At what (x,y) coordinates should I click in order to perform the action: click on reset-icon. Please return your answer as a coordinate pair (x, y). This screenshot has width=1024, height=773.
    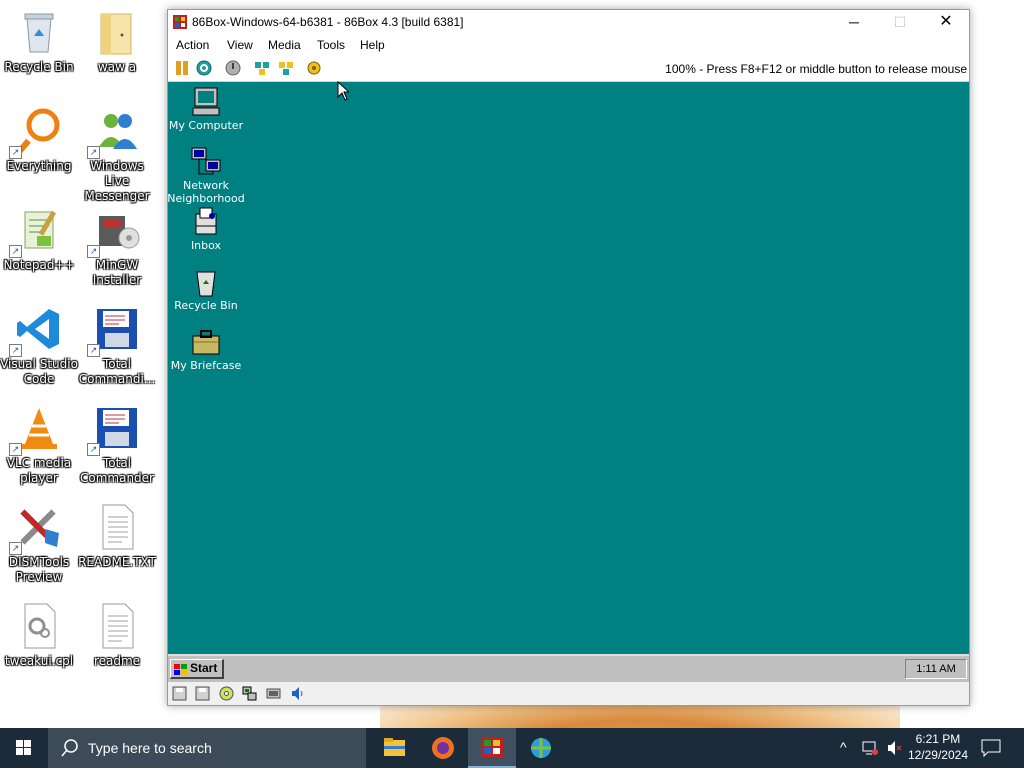
    Looking at the image, I should click on (204, 68).